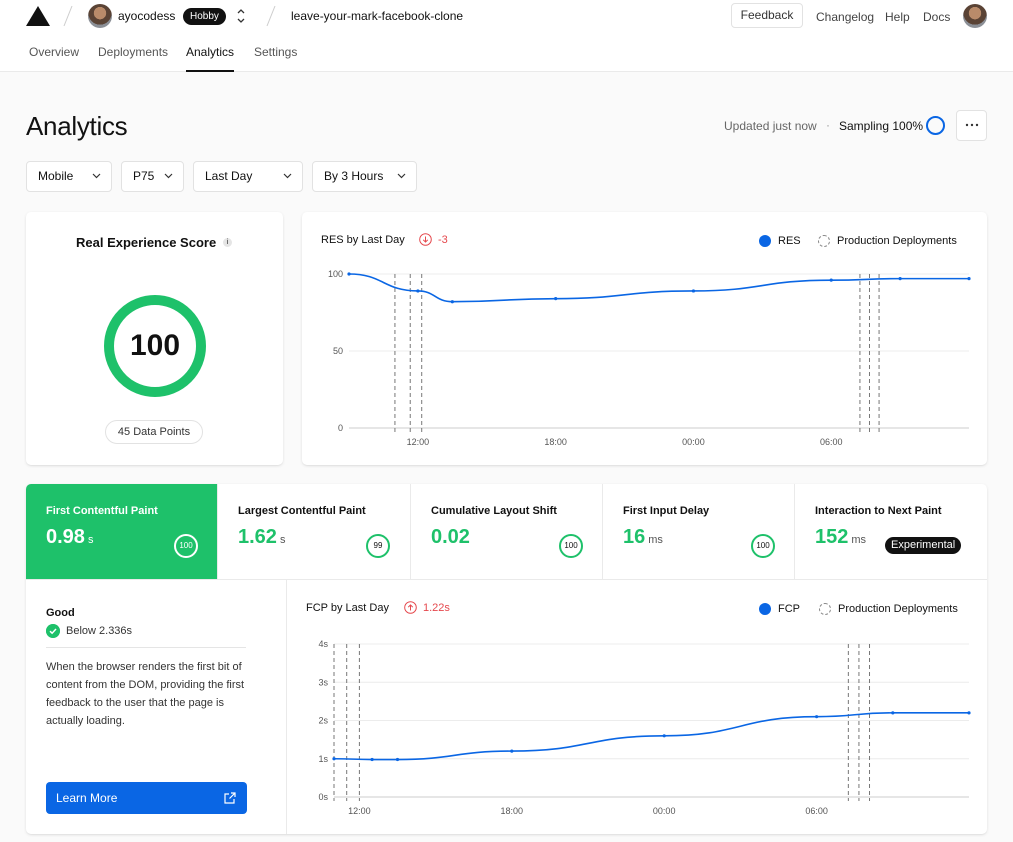 The image size is (1013, 842). What do you see at coordinates (146, 647) in the screenshot?
I see `divider` at bounding box center [146, 647].